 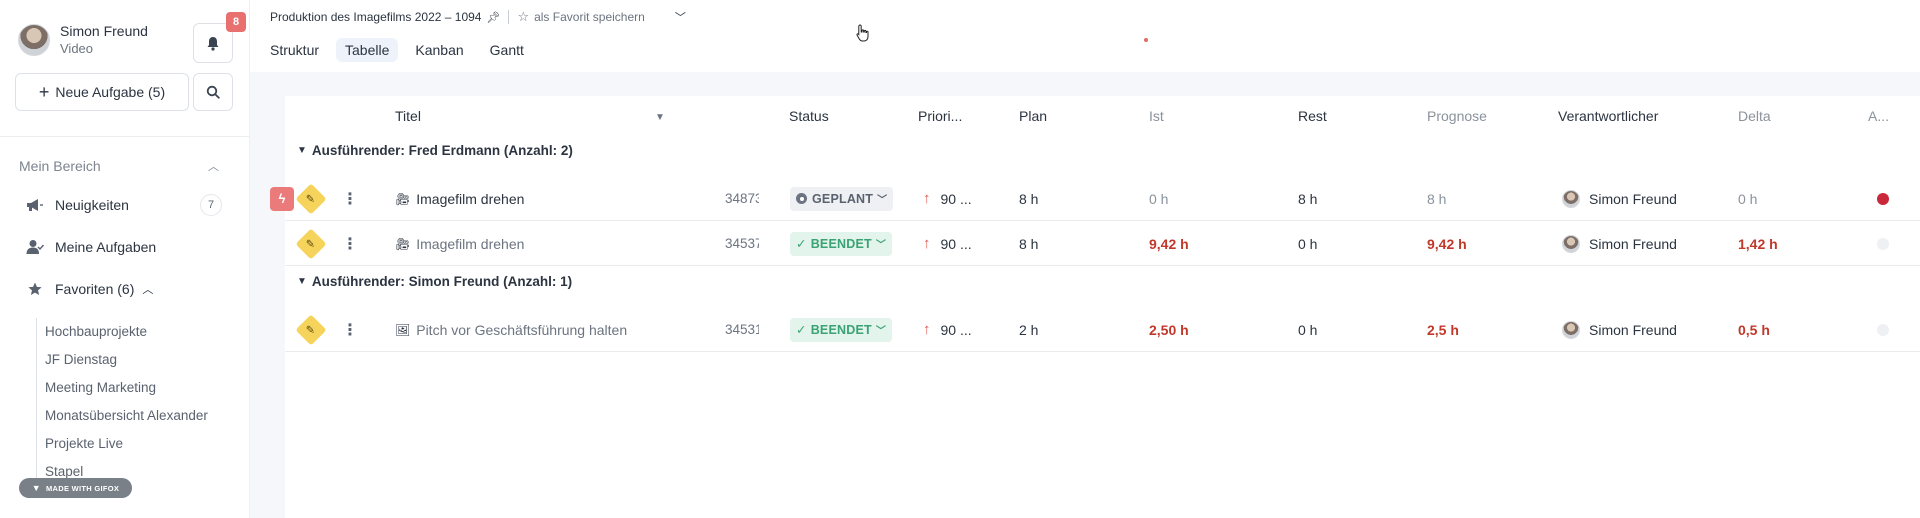 What do you see at coordinates (1033, 116) in the screenshot?
I see `column-header-plan: Plan` at bounding box center [1033, 116].